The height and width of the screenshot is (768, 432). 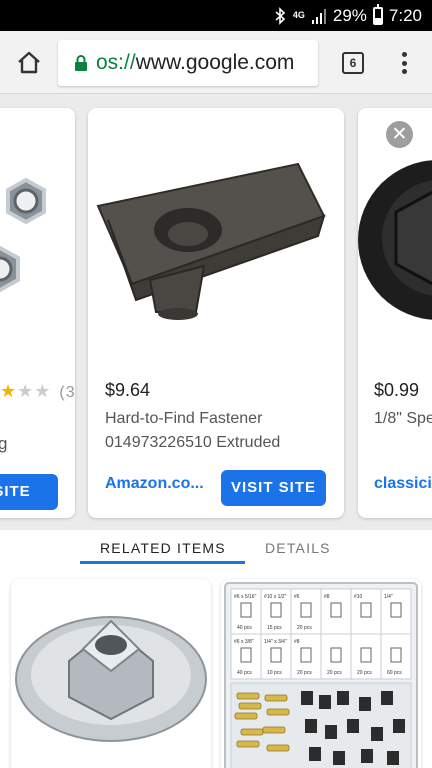 I want to click on url-text: os://www.google.com, so click(x=195, y=63).